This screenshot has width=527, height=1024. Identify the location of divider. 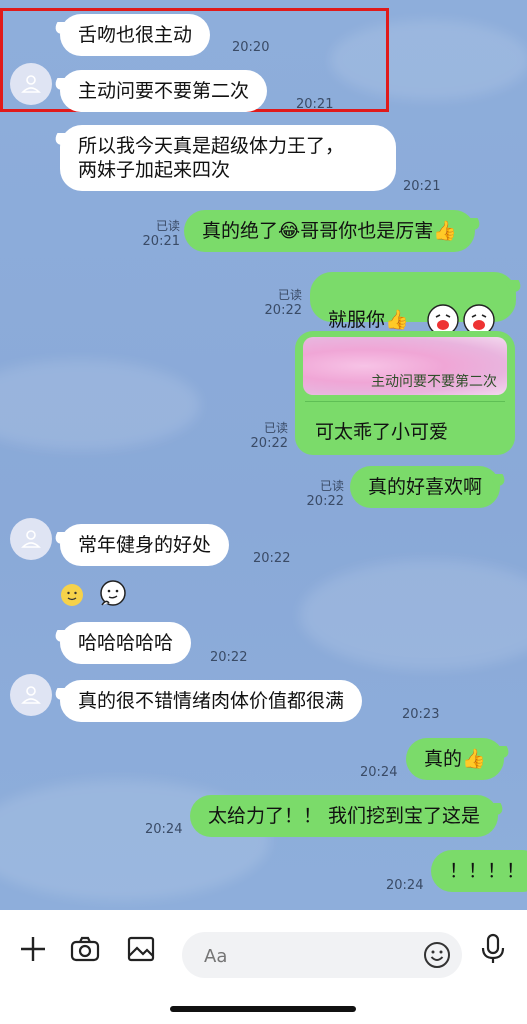
(405, 401).